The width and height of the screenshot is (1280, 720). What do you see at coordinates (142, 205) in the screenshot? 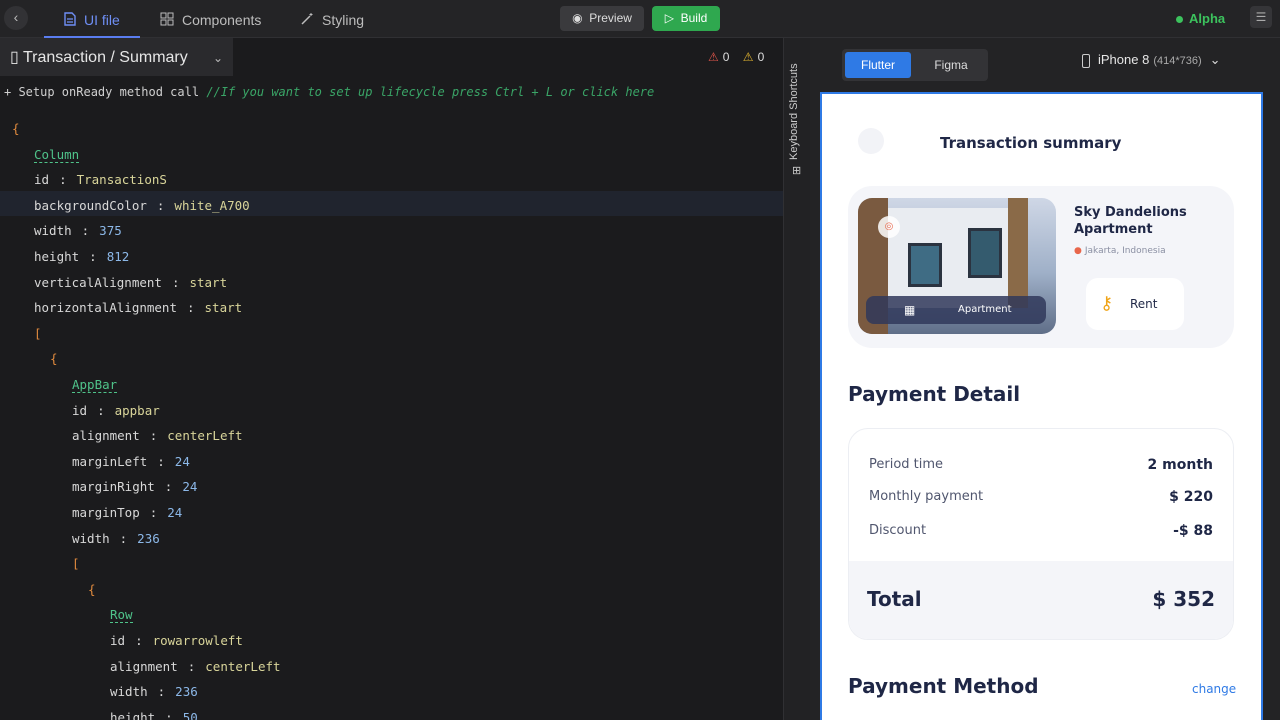
I see `code-line: backgroundColor: white_A700` at bounding box center [142, 205].